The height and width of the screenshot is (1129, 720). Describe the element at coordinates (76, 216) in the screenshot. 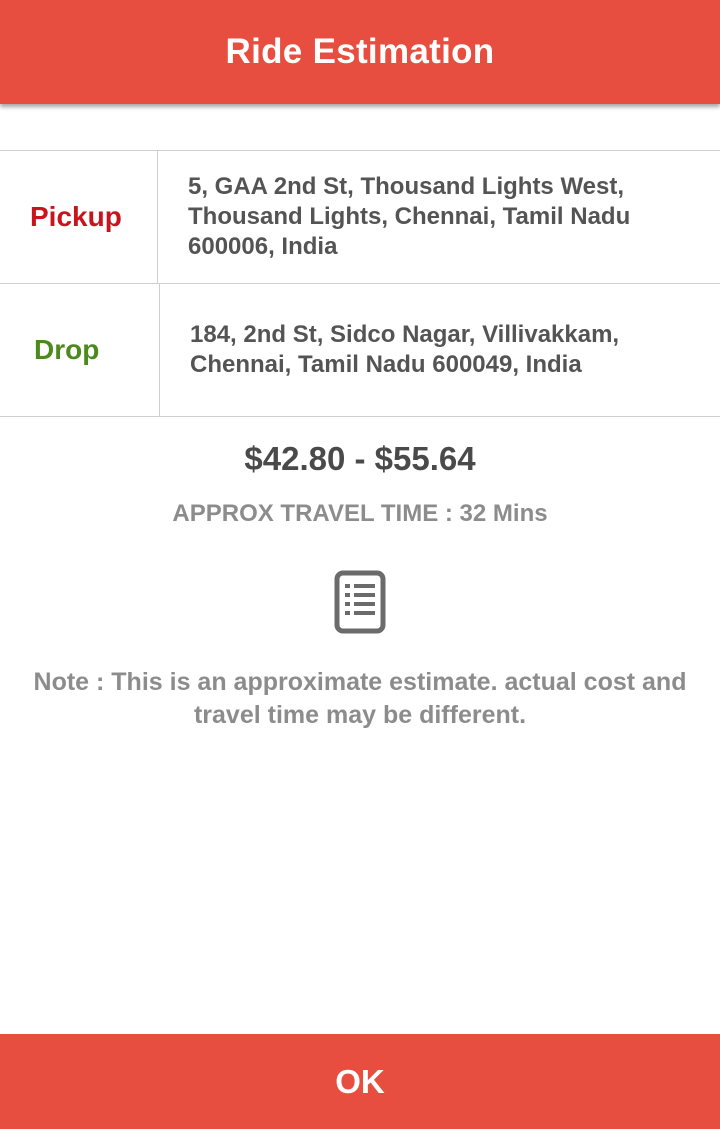

I see `pickup-label: Pickup` at that location.